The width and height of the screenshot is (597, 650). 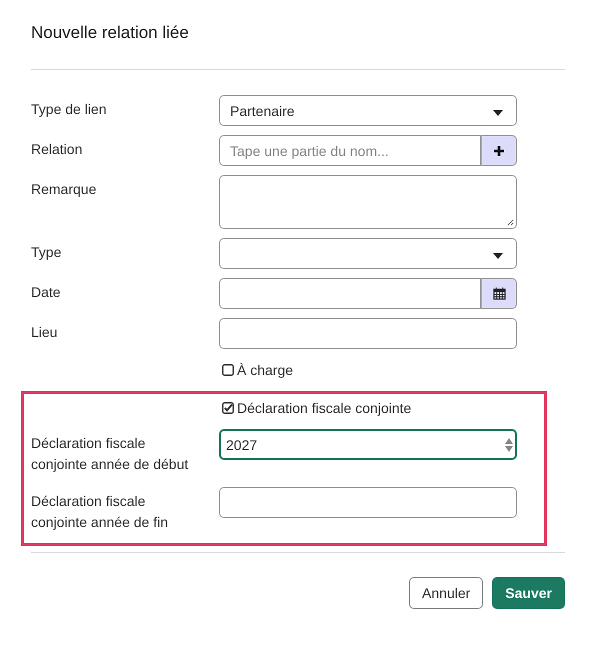 What do you see at coordinates (110, 454) in the screenshot?
I see `field-label: Déclaration fiscale conjointe année de début` at bounding box center [110, 454].